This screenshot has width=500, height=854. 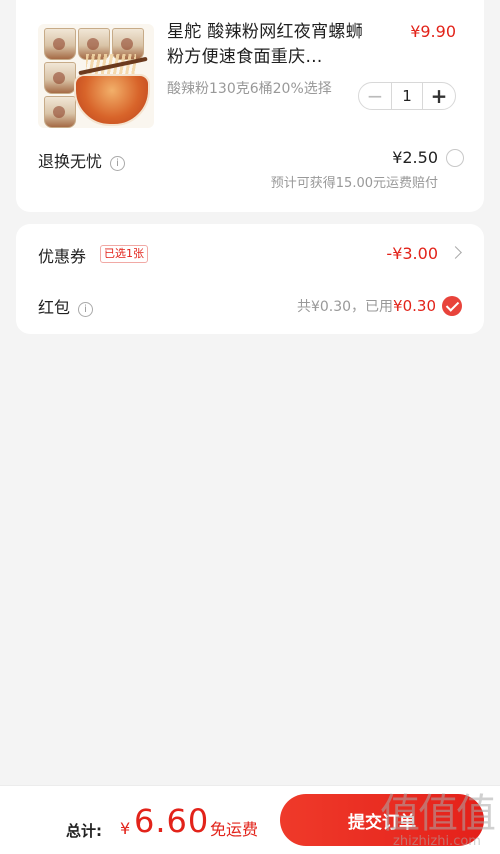 I want to click on currency-symbol: ¥, so click(x=125, y=828).